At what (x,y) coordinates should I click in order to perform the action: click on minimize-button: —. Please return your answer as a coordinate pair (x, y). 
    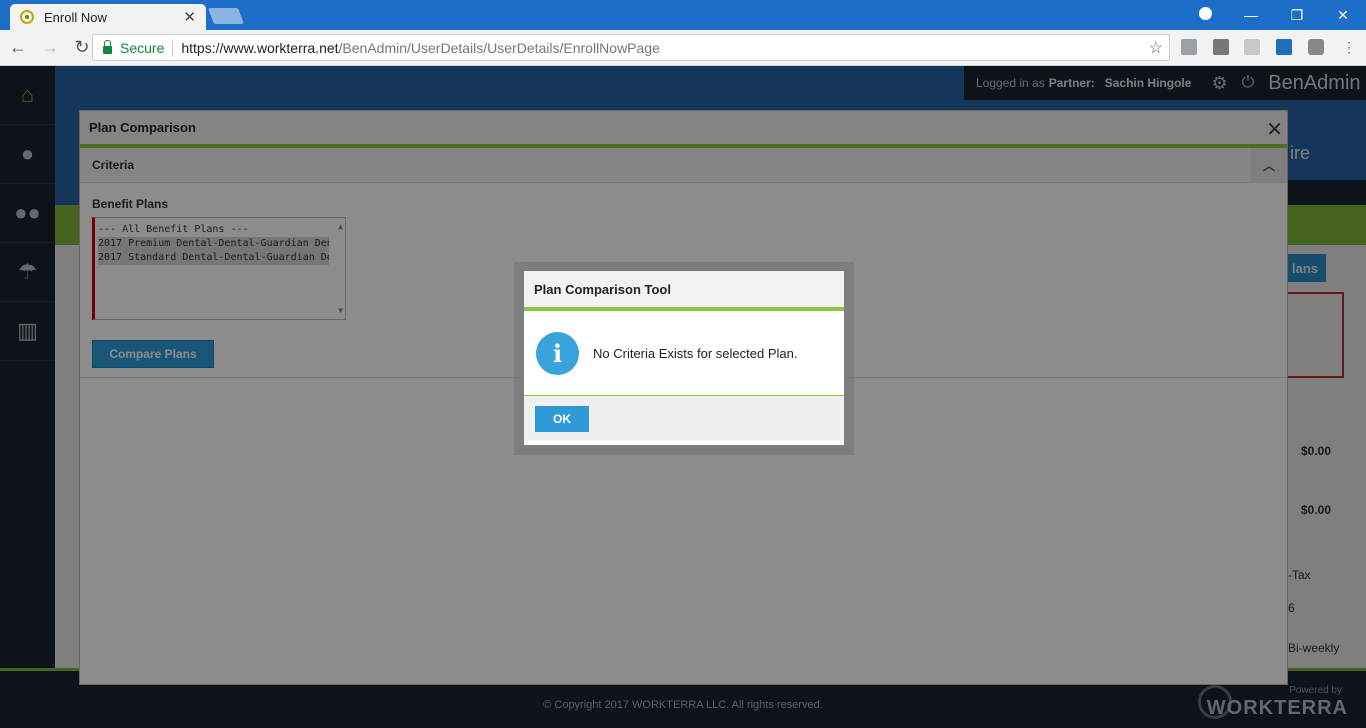
    Looking at the image, I should click on (1251, 15).